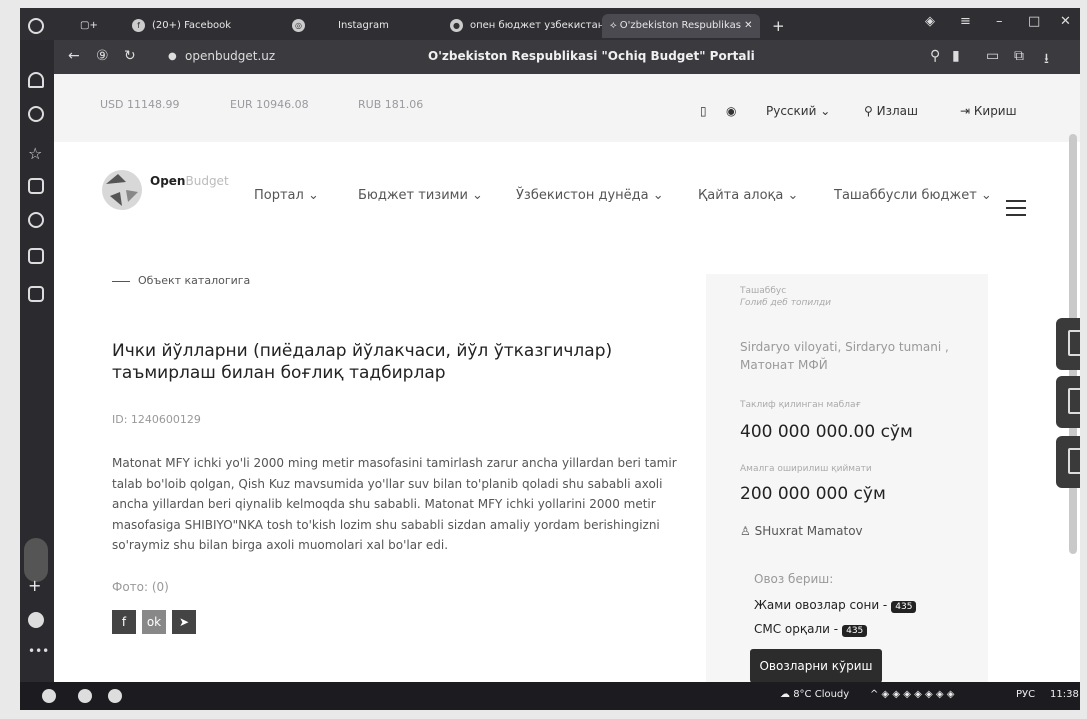 Image resolution: width=1087 pixels, height=719 pixels. What do you see at coordinates (905, 195) in the screenshot?
I see `nav-label: Ташаббусли бюджет` at bounding box center [905, 195].